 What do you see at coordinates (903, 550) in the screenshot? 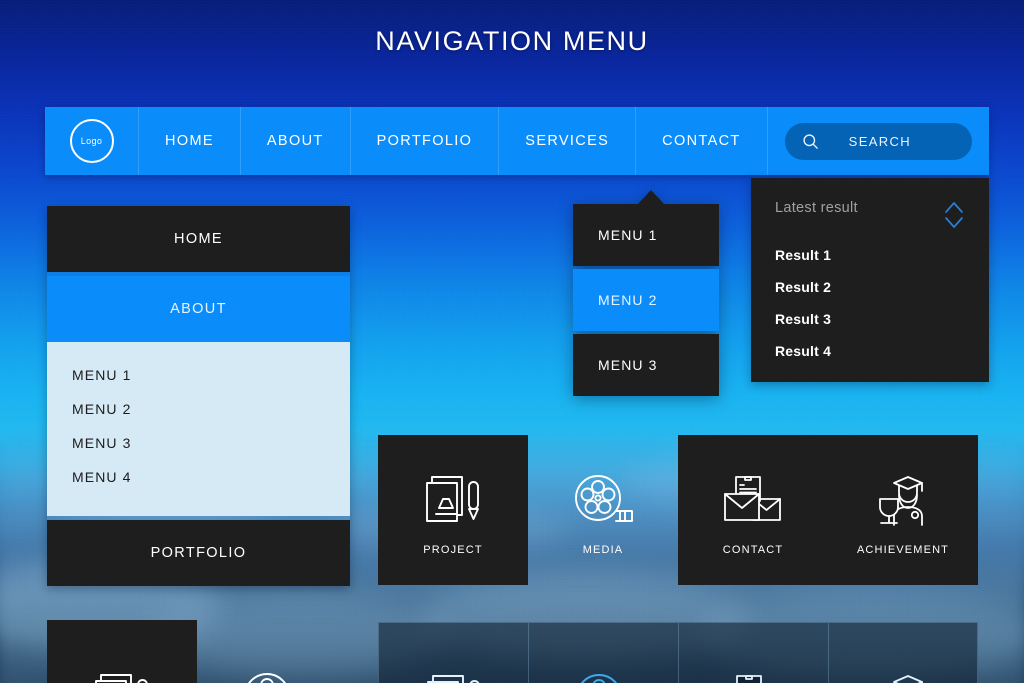
I see `card-label: ACHIEVEMENT` at bounding box center [903, 550].